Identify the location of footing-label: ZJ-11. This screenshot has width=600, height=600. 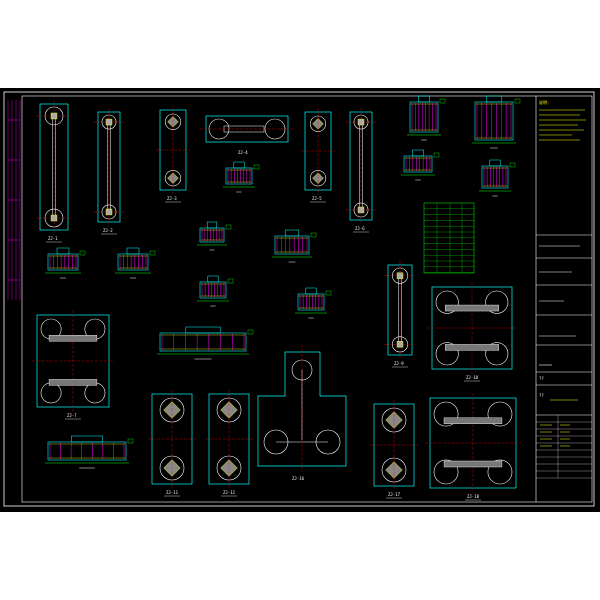
(172, 492).